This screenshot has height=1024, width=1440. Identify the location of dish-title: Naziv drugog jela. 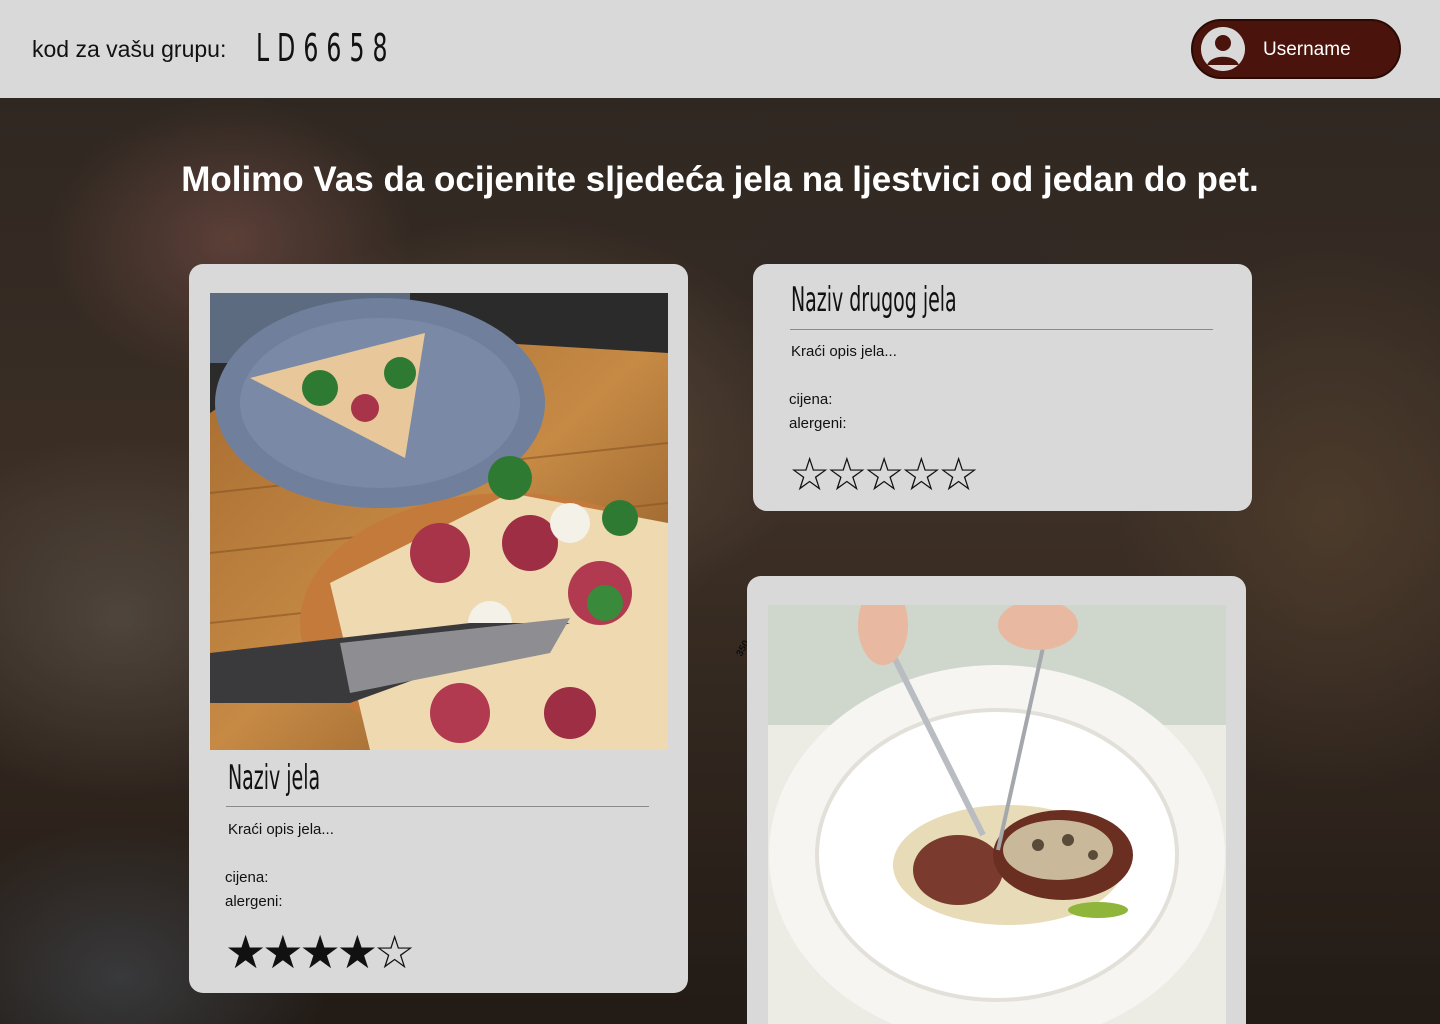
(874, 300).